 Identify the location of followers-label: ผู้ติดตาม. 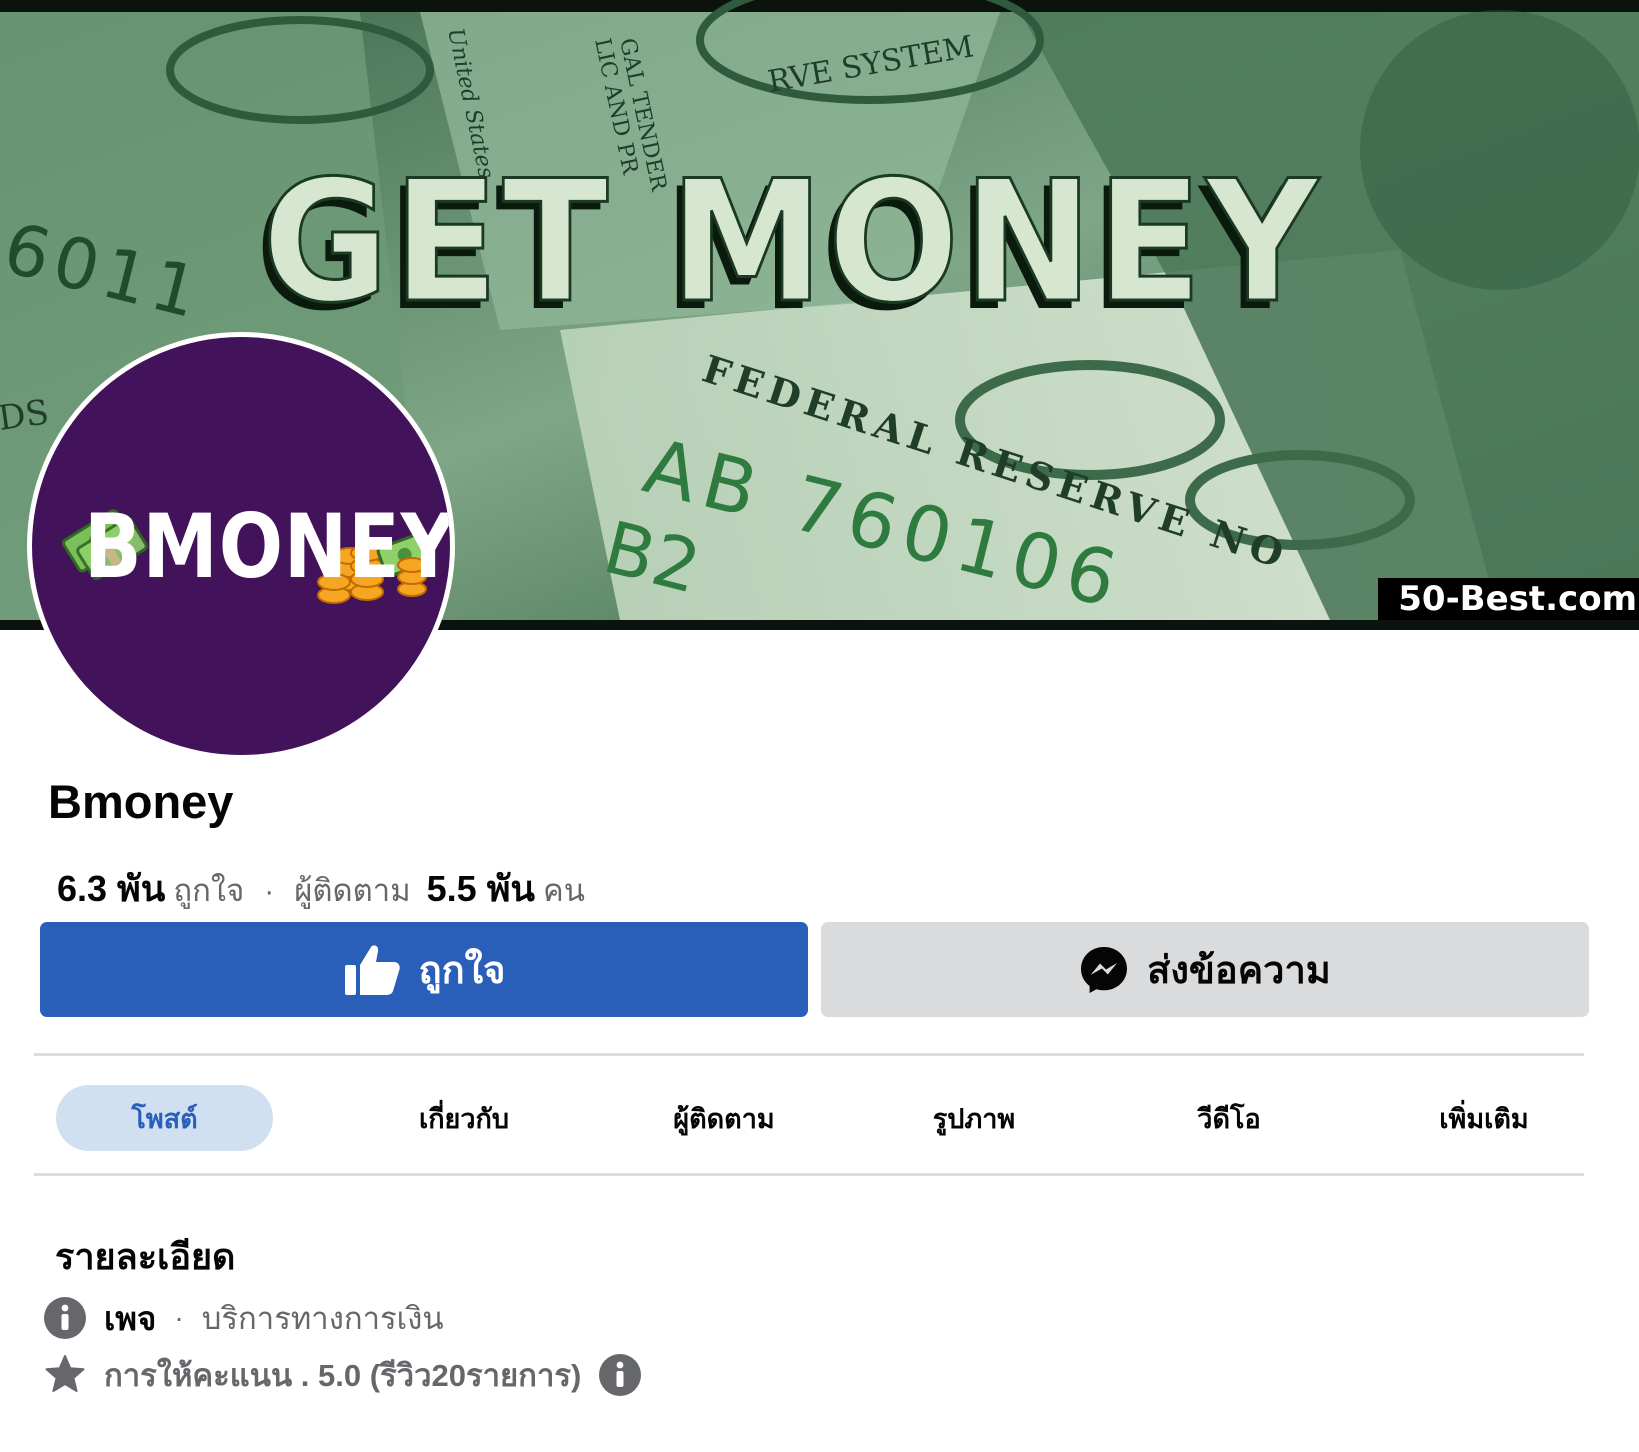
(352, 890).